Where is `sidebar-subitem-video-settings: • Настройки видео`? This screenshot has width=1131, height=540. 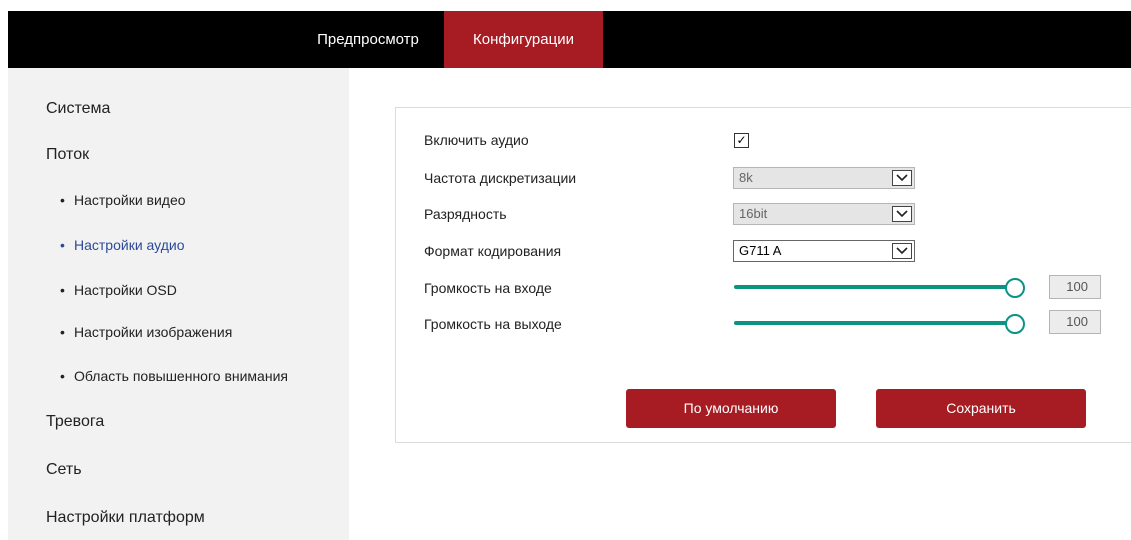 sidebar-subitem-video-settings: • Настройки видео is located at coordinates (123, 200).